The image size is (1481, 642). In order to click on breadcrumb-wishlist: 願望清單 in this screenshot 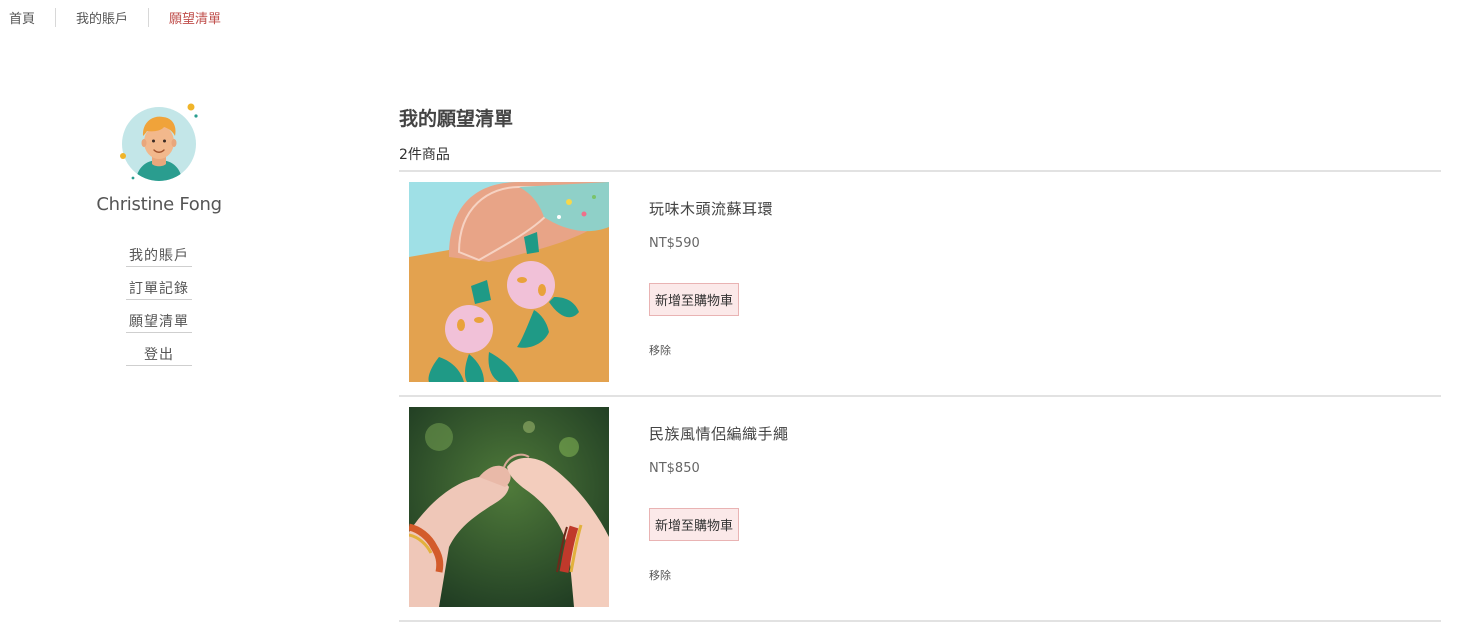, I will do `click(195, 17)`.